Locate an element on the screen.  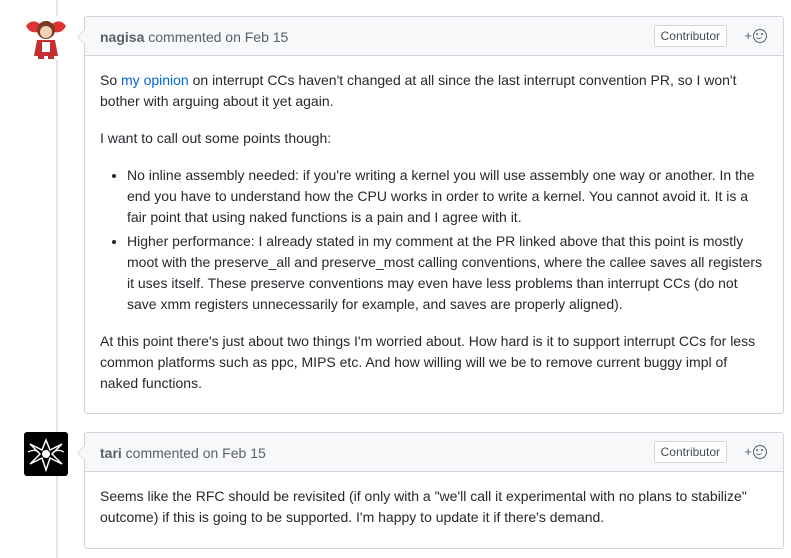
avatar-tari-image is located at coordinates (46, 454).